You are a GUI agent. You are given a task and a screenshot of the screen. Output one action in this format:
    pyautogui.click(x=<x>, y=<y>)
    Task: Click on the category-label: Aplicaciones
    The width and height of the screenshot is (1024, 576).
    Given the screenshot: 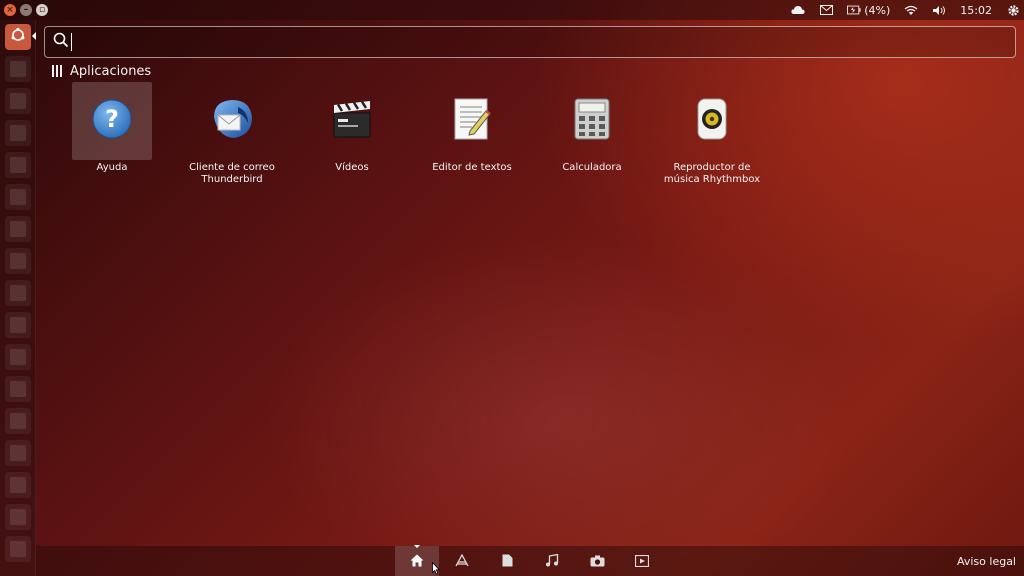 What is the action you would take?
    pyautogui.click(x=111, y=71)
    